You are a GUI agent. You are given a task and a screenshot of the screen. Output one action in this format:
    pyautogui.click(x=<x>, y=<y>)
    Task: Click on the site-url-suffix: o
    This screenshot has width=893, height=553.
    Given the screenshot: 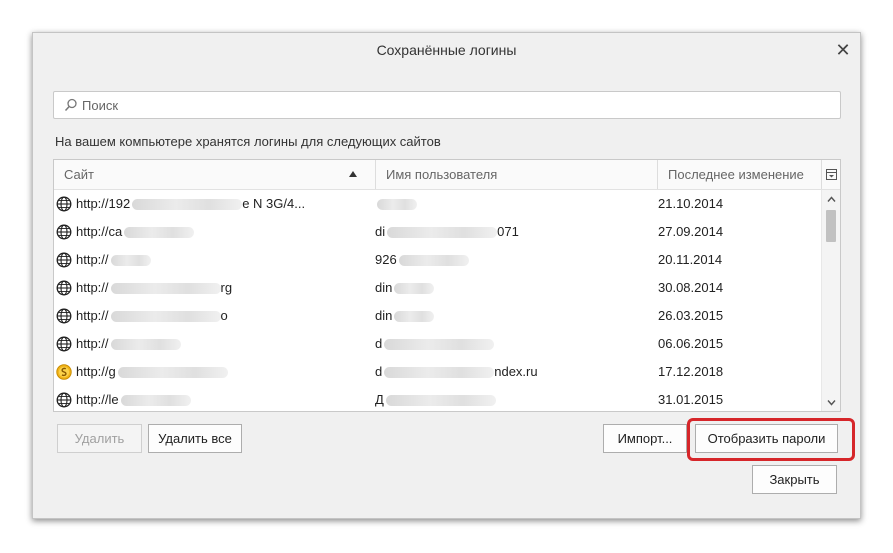 What is the action you would take?
    pyautogui.click(x=224, y=315)
    